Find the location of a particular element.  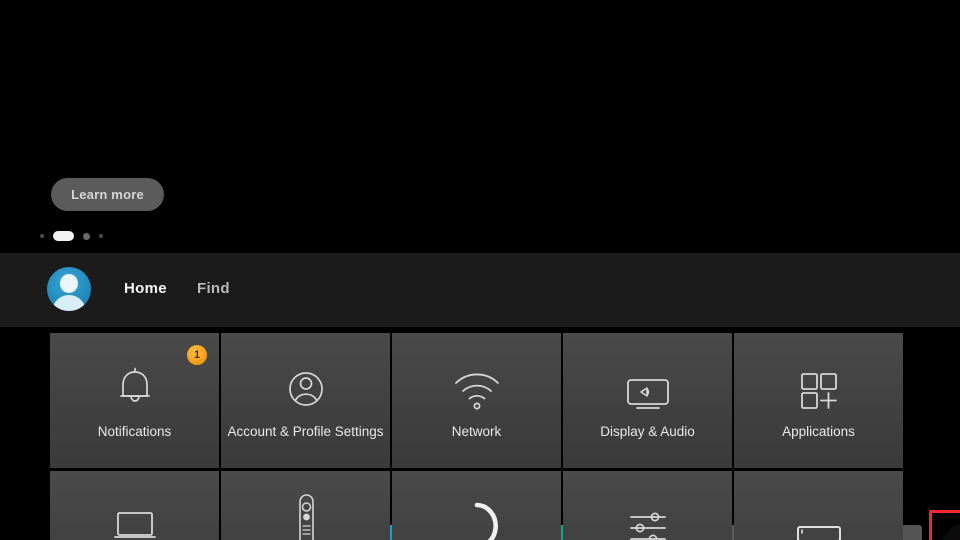

settings-tile-my-fire-tv is located at coordinates (818, 505).